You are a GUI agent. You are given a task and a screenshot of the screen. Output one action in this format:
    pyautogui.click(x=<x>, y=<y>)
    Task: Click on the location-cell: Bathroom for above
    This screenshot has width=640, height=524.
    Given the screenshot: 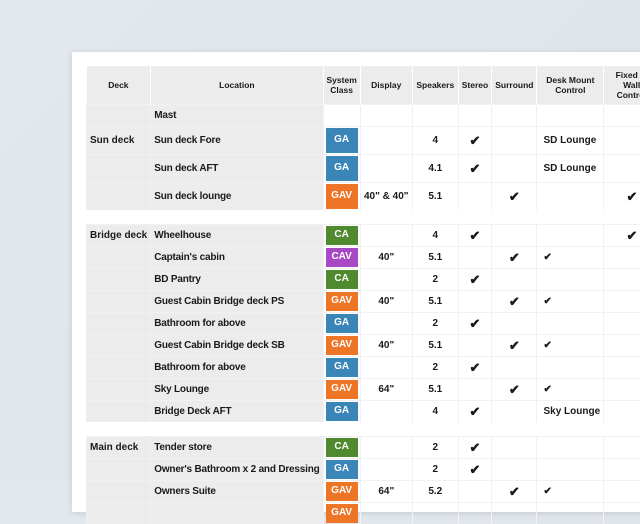 What is the action you would take?
    pyautogui.click(x=237, y=368)
    